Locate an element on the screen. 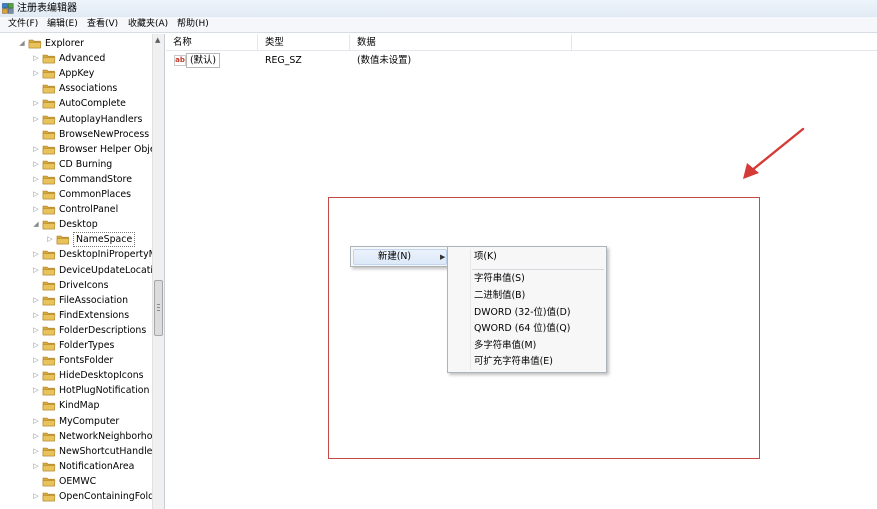 The height and width of the screenshot is (509, 877). tree-item: ▷ Advanced is located at coordinates (76, 58).